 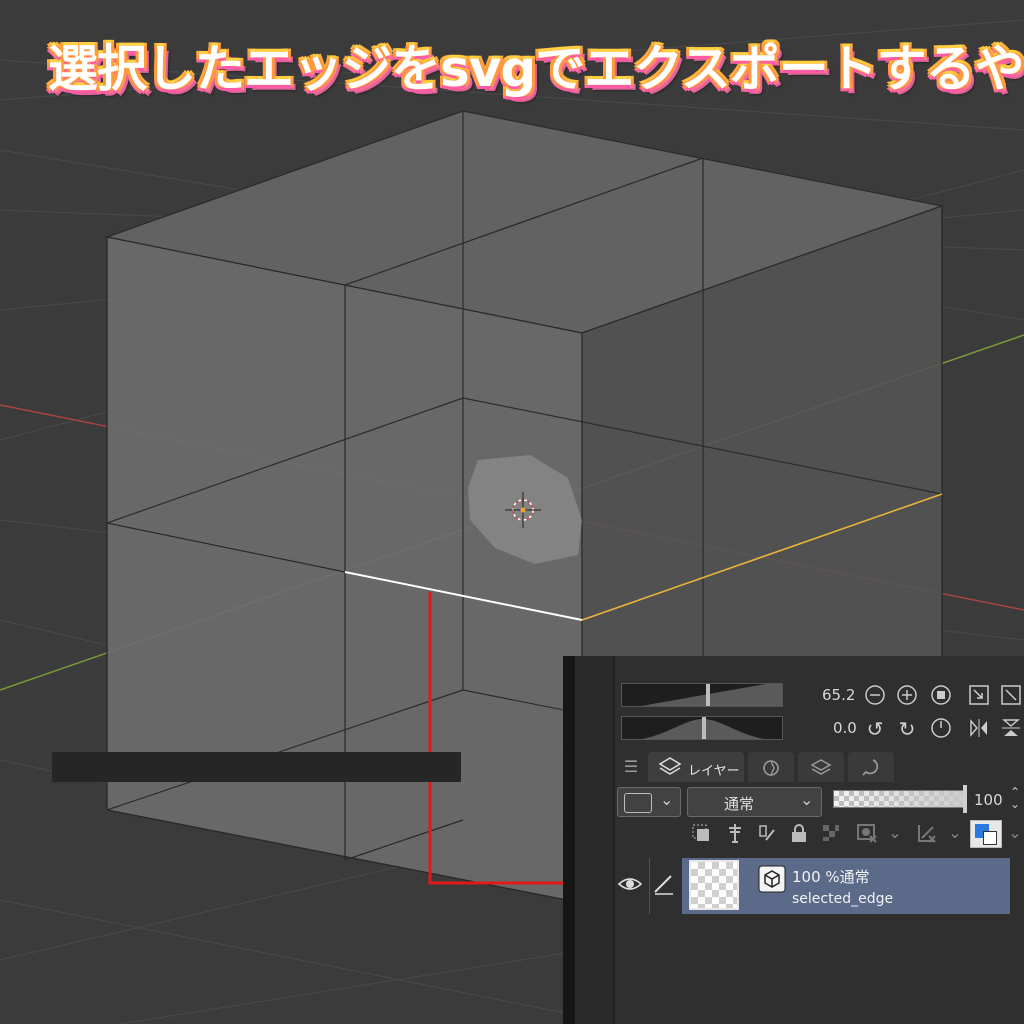 I want to click on opacity-slider, so click(x=899, y=799).